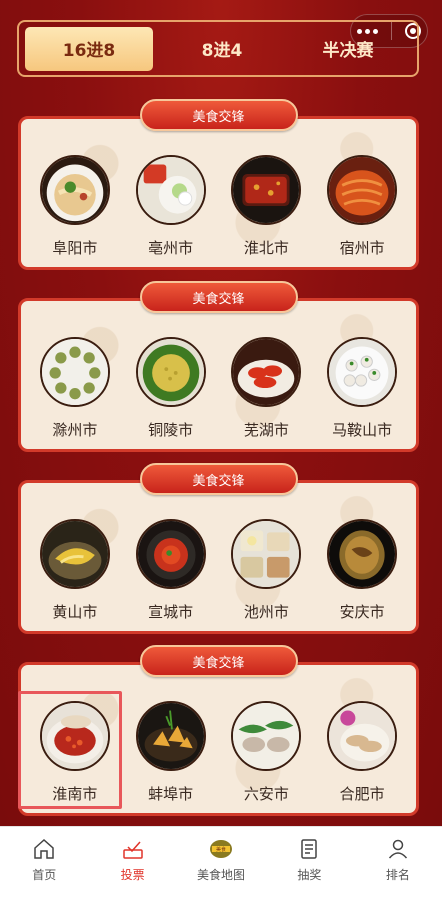  I want to click on nav-label: 美食地图, so click(221, 875).